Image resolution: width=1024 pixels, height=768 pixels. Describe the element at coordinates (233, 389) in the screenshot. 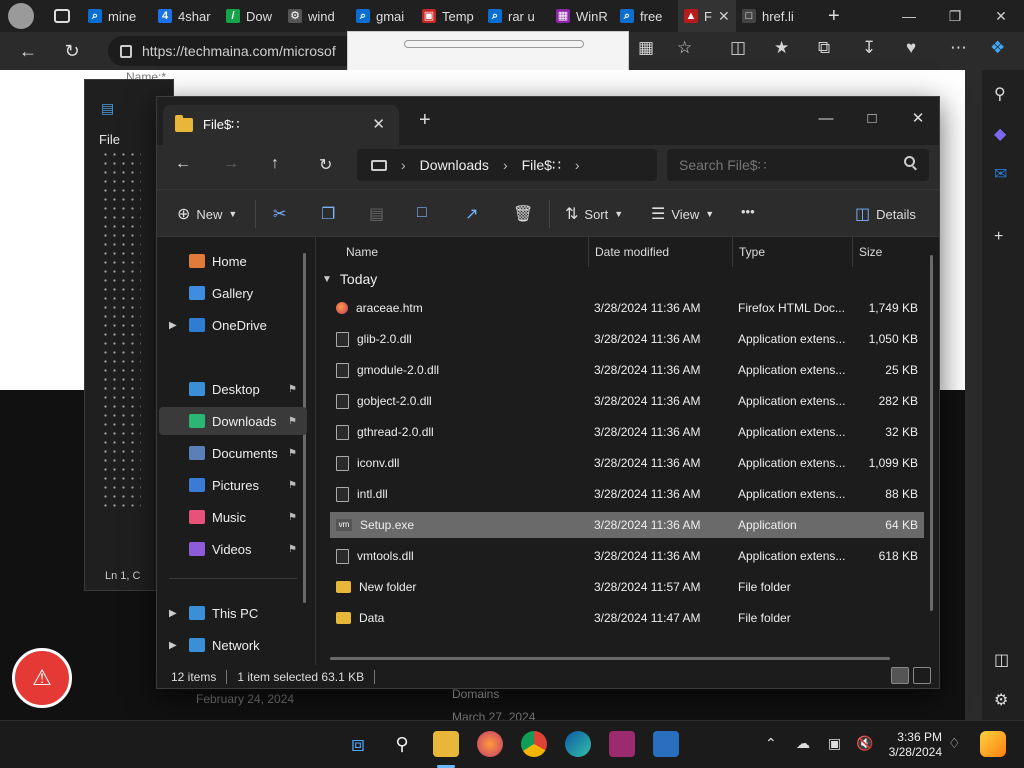

I see `sidebar-item-desktop: Desktop ⚑` at that location.